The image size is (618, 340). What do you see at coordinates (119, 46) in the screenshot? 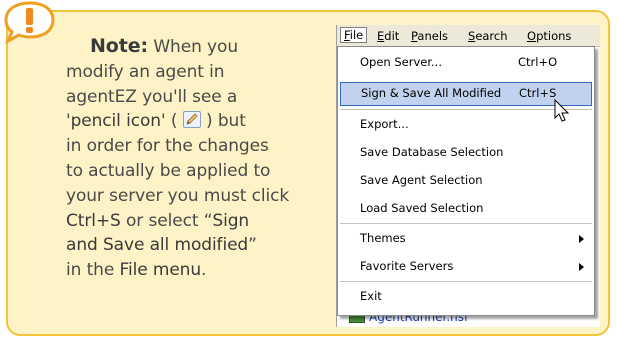
I see `note-label: Note:` at bounding box center [119, 46].